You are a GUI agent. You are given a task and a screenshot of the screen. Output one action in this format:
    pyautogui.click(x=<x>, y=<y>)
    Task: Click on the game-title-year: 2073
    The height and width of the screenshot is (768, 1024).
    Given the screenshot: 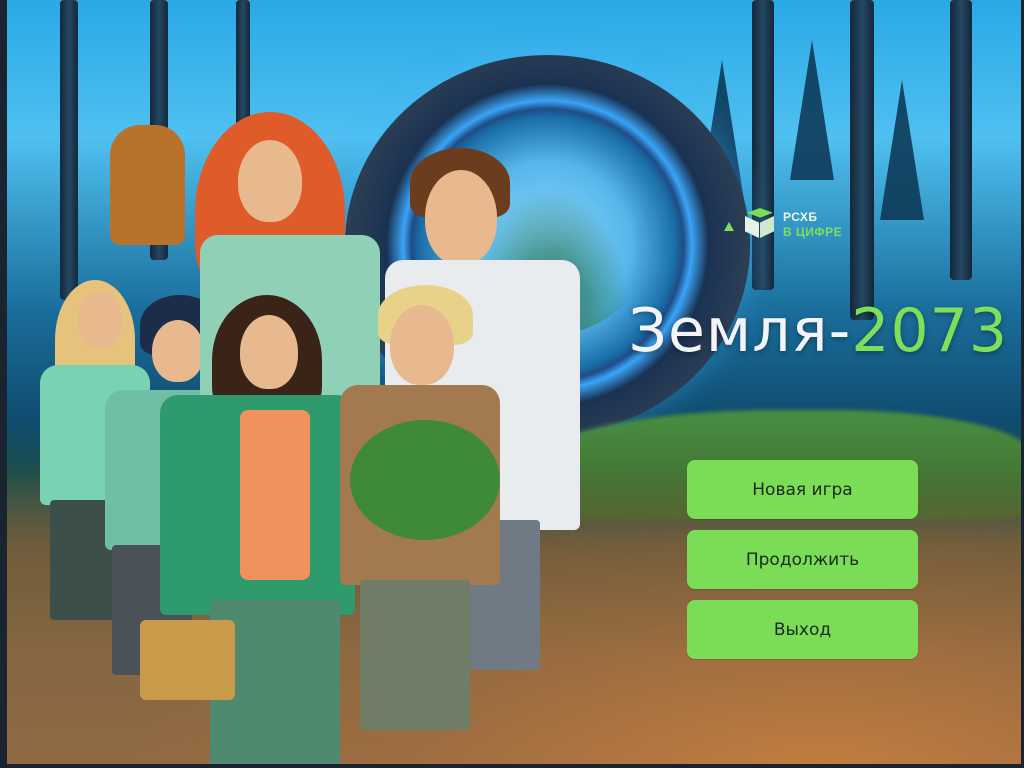 What is the action you would take?
    pyautogui.click(x=929, y=331)
    